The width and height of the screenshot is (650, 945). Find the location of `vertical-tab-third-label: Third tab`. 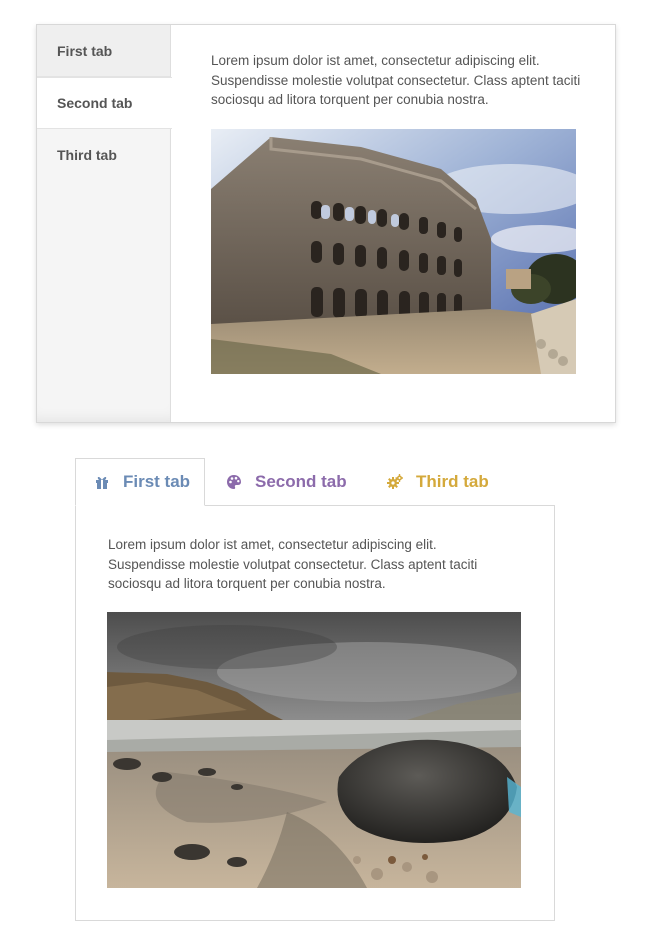

vertical-tab-third-label: Third tab is located at coordinates (87, 155).